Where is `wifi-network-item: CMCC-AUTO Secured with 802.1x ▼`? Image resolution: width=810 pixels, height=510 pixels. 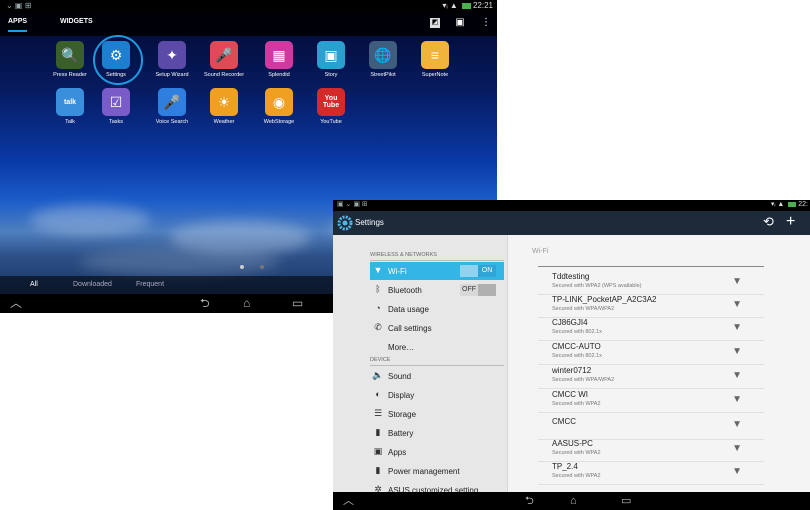
wifi-network-item: CMCC-AUTO Secured with 802.1x ▼ is located at coordinates (651, 352).